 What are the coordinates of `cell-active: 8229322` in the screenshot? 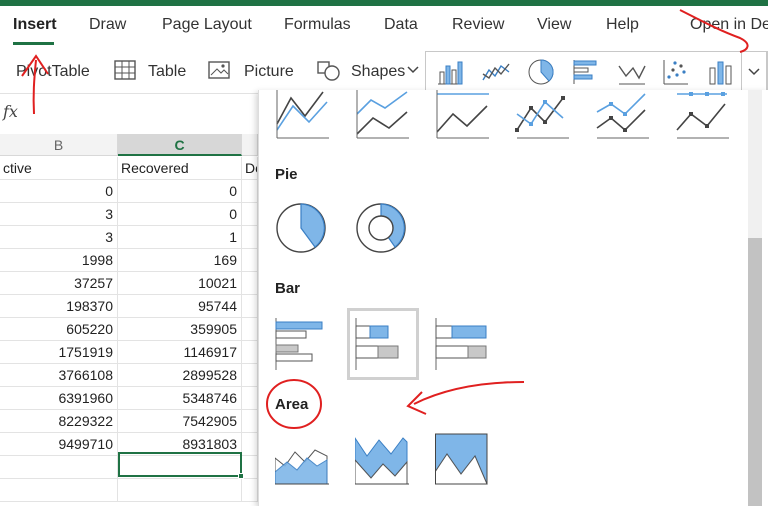 It's located at (59, 421).